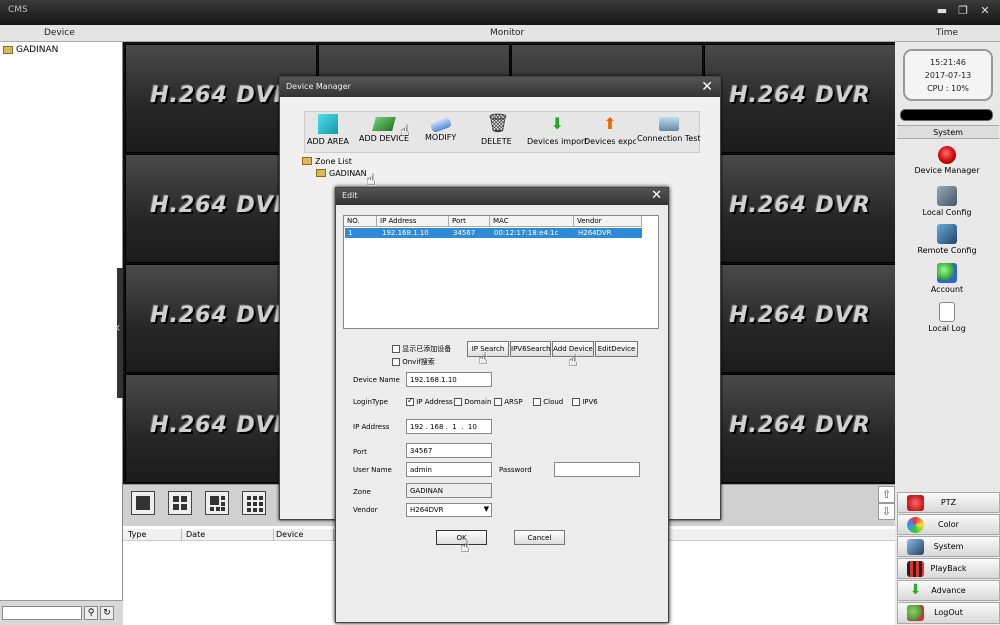  What do you see at coordinates (508, 402) in the screenshot?
I see `login-type-arsp: ARSP` at bounding box center [508, 402].